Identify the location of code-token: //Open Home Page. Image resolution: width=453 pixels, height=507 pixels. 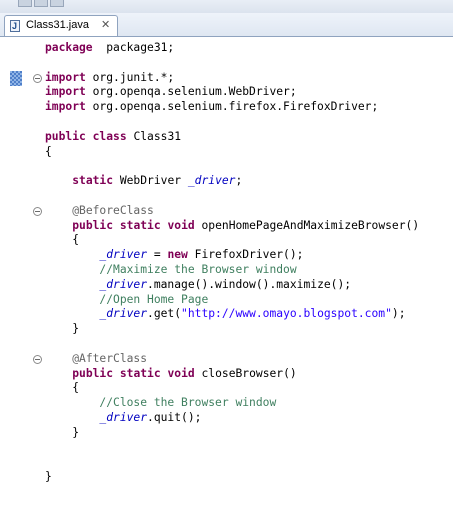
(154, 299).